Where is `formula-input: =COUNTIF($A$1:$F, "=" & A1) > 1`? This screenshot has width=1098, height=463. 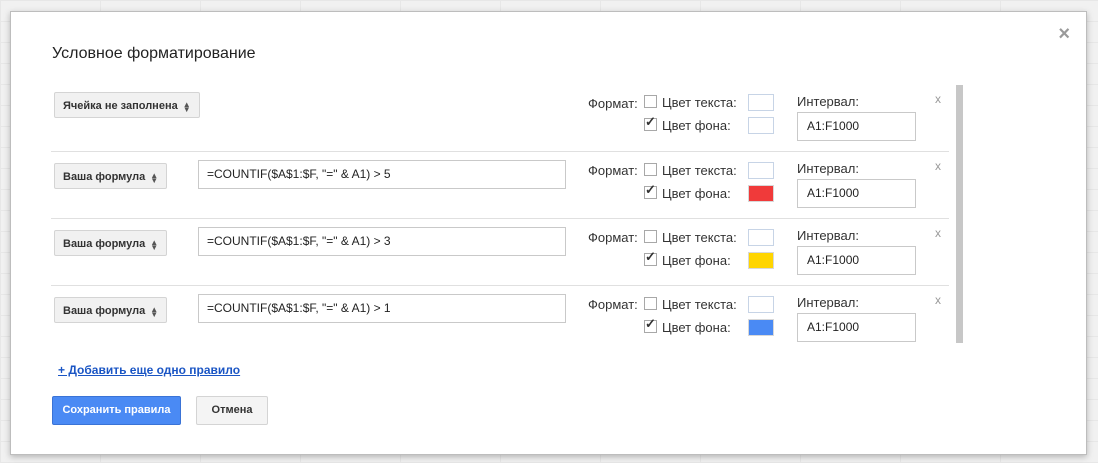
formula-input: =COUNTIF($A$1:$F, "=" & A1) > 1 is located at coordinates (382, 308).